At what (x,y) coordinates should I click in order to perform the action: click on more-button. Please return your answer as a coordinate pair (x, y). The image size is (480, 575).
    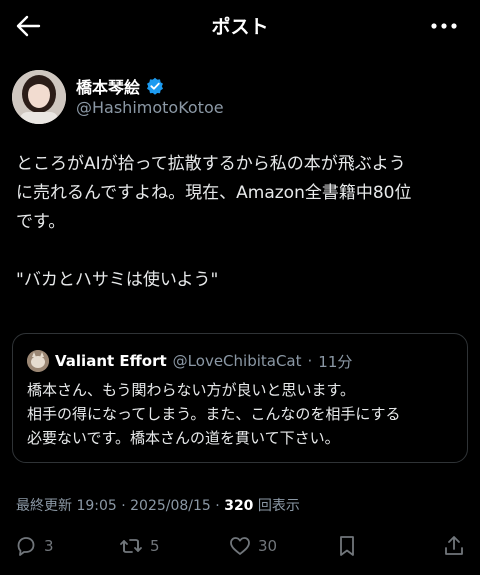
    Looking at the image, I should click on (444, 26).